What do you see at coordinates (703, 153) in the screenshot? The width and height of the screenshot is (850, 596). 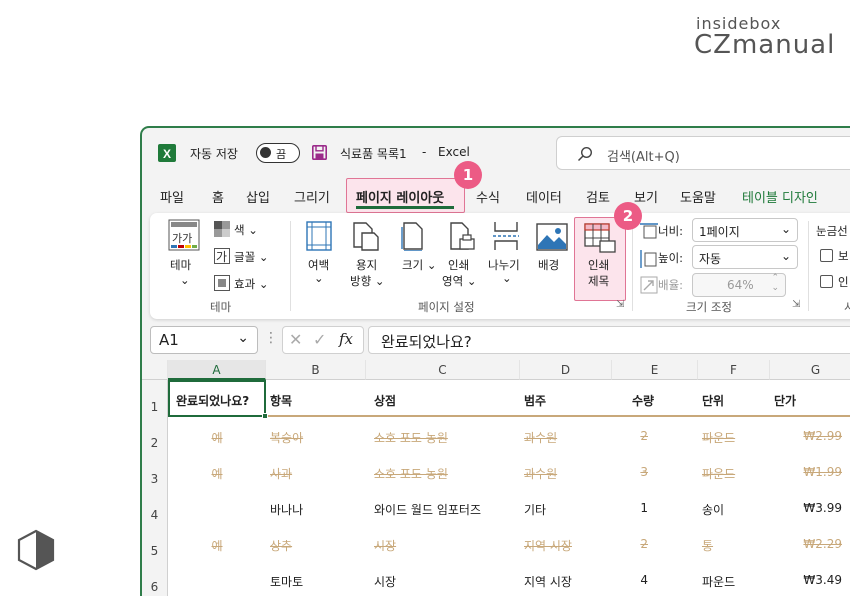 I see `search-box: 검색(Alt+Q)` at bounding box center [703, 153].